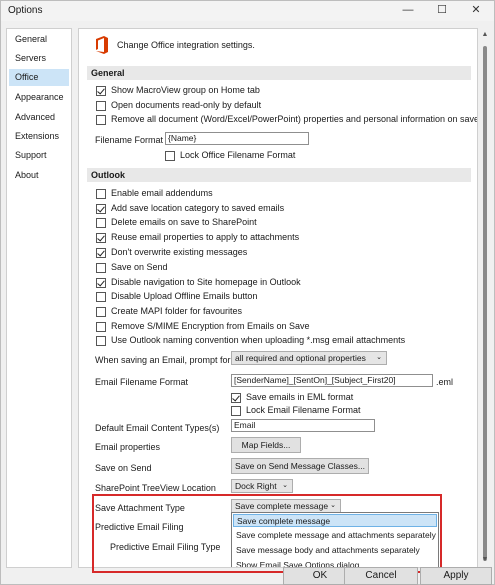 The width and height of the screenshot is (495, 585). What do you see at coordinates (300, 358) in the screenshot?
I see `prompt-select-value: all required and optional properties` at bounding box center [300, 358].